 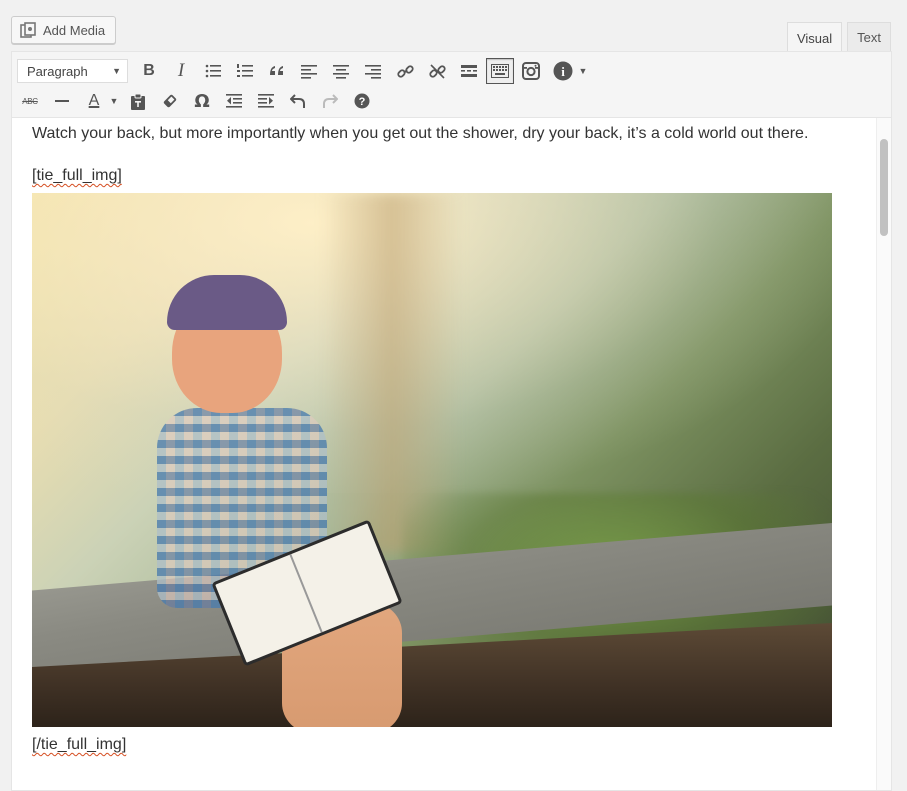 I want to click on align-right-button, so click(x=373, y=71).